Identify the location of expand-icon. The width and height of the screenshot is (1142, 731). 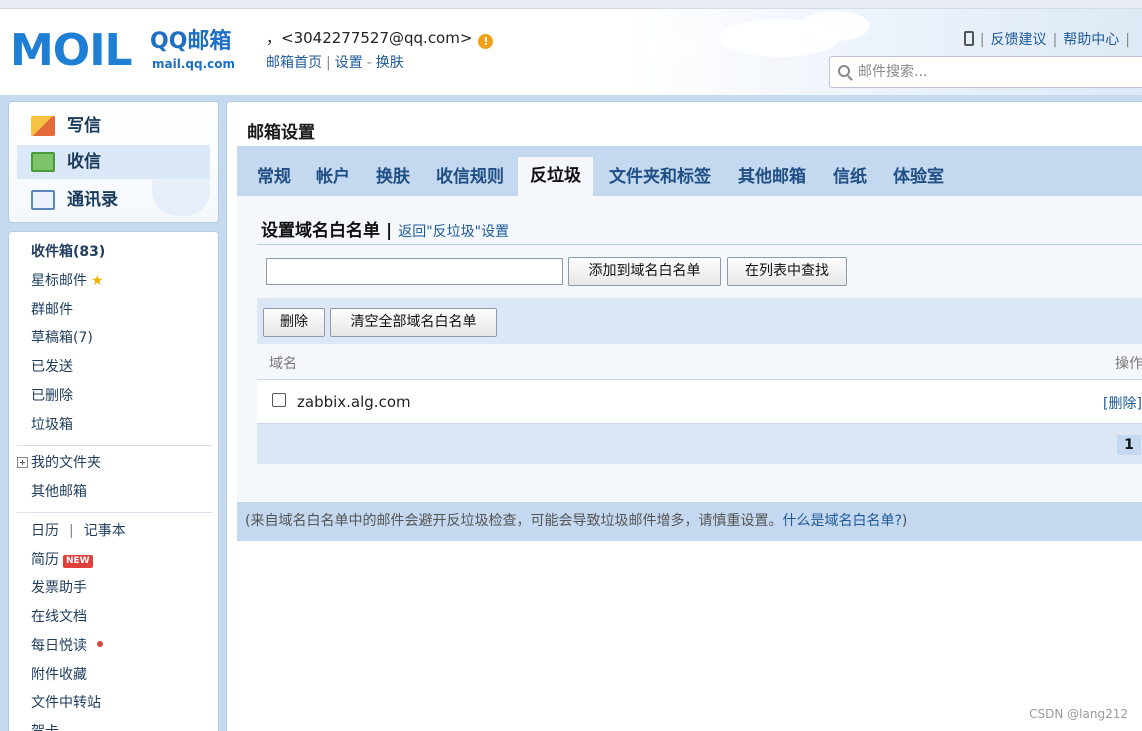
(22, 462).